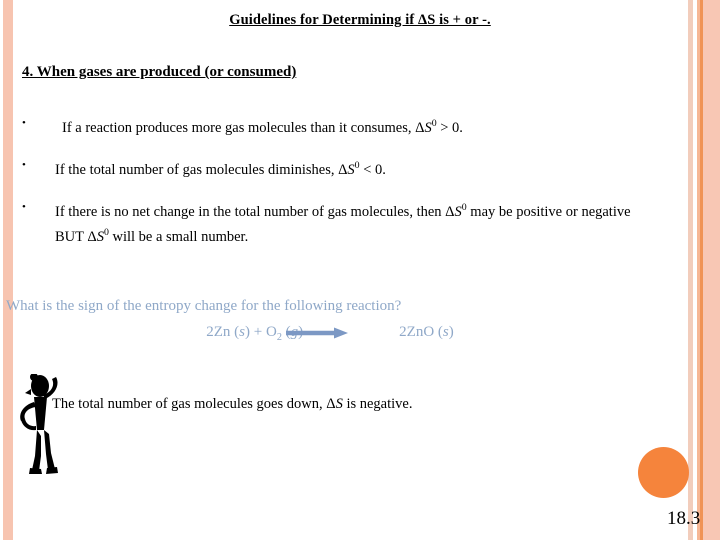 The height and width of the screenshot is (540, 720). I want to click on accent-dot, so click(663, 472).